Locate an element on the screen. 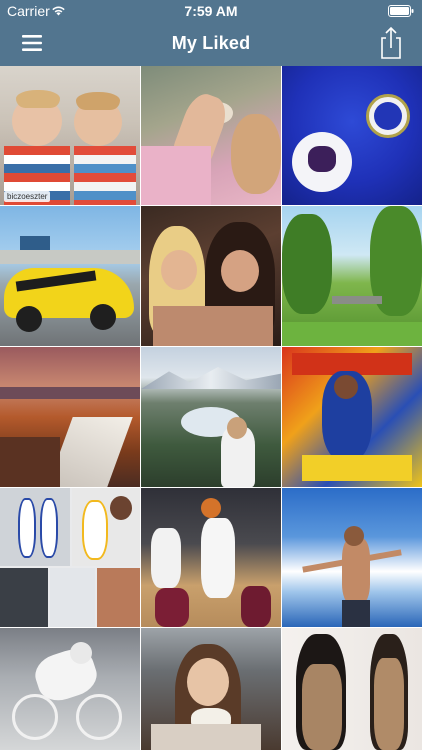  app-header: Carrier 7:59 AM My Liked is located at coordinates (211, 33).